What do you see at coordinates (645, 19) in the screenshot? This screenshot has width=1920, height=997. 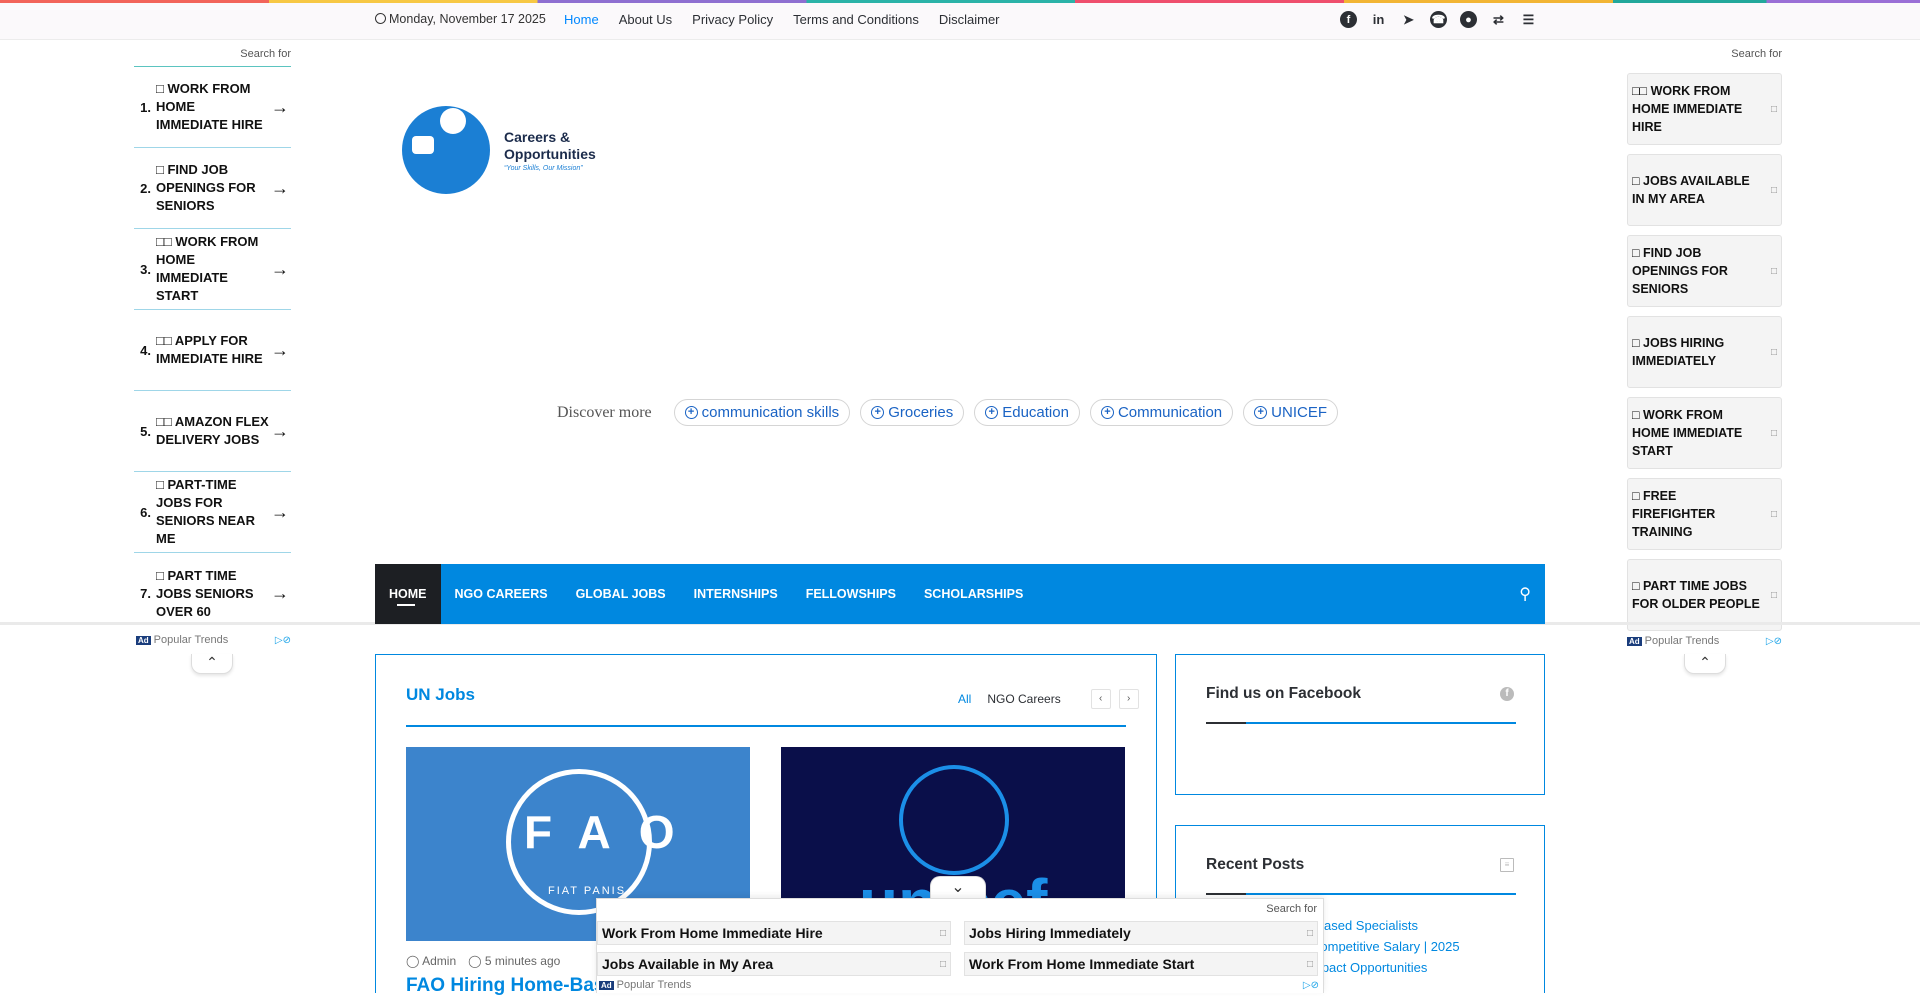 I see `top-nav-about: About Us` at bounding box center [645, 19].